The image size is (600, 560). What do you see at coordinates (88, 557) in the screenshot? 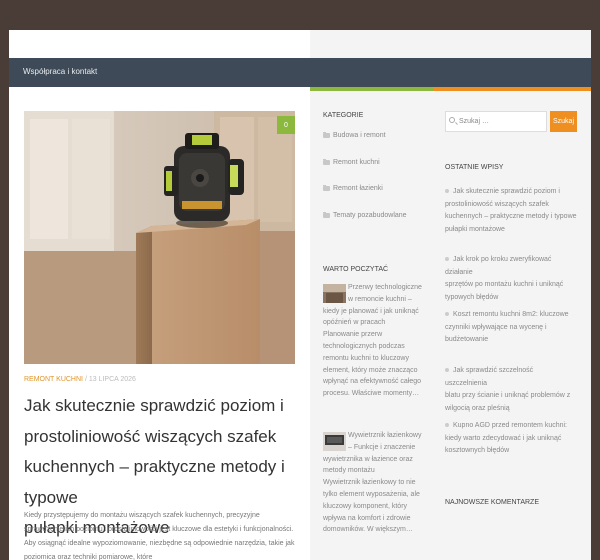
I see `excerpt-line: poziomica oraz techniki pomiarowe, które` at bounding box center [88, 557].